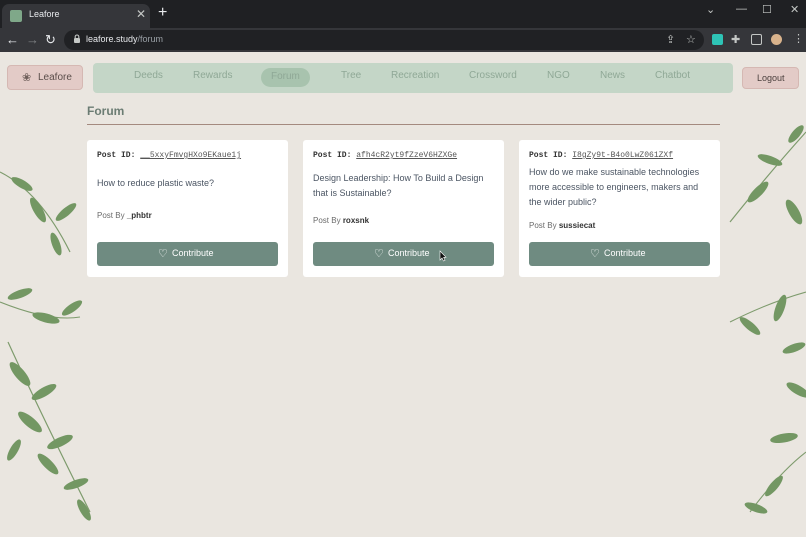  I want to click on address-bar: leafore.study/forum ⇪ ☆, so click(384, 40).